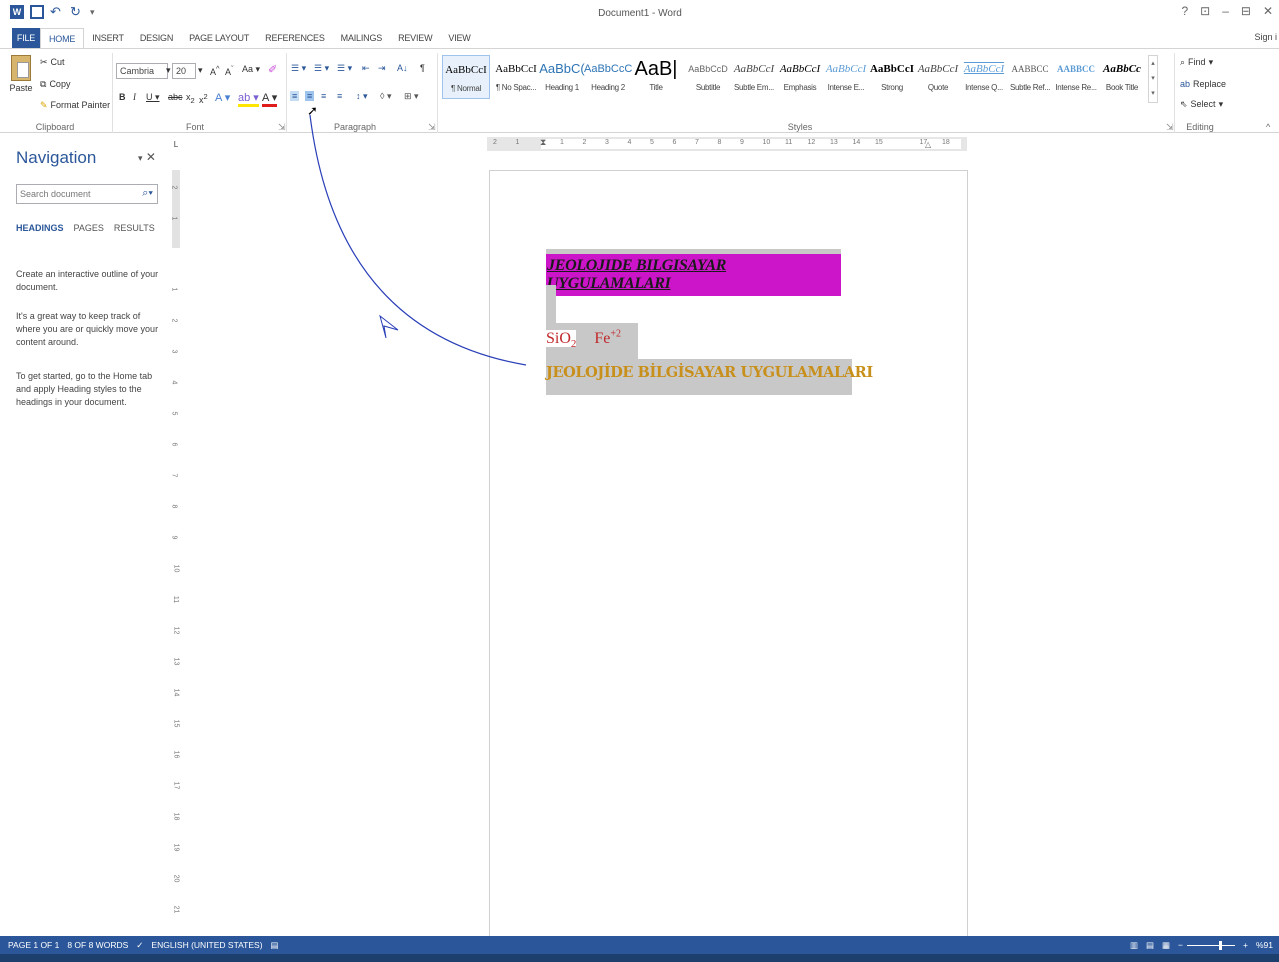 The height and width of the screenshot is (962, 1279). What do you see at coordinates (389, 326) in the screenshot?
I see `annotation-arrowhead-icon` at bounding box center [389, 326].